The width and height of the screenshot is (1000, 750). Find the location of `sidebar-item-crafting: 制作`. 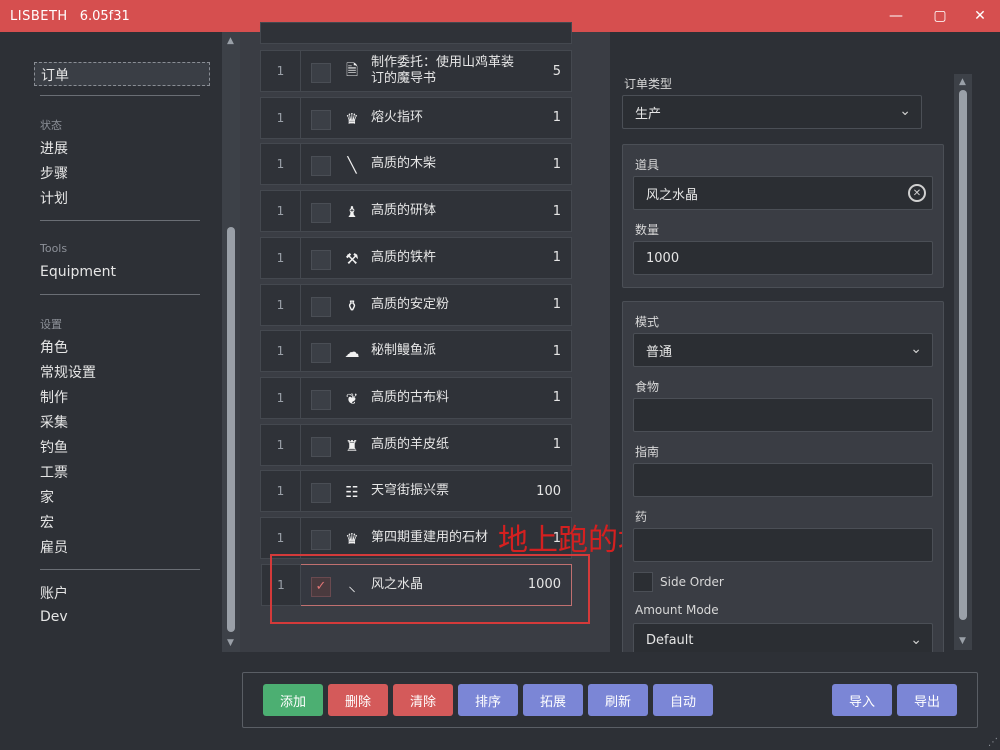

sidebar-item-crafting: 制作 is located at coordinates (54, 397).